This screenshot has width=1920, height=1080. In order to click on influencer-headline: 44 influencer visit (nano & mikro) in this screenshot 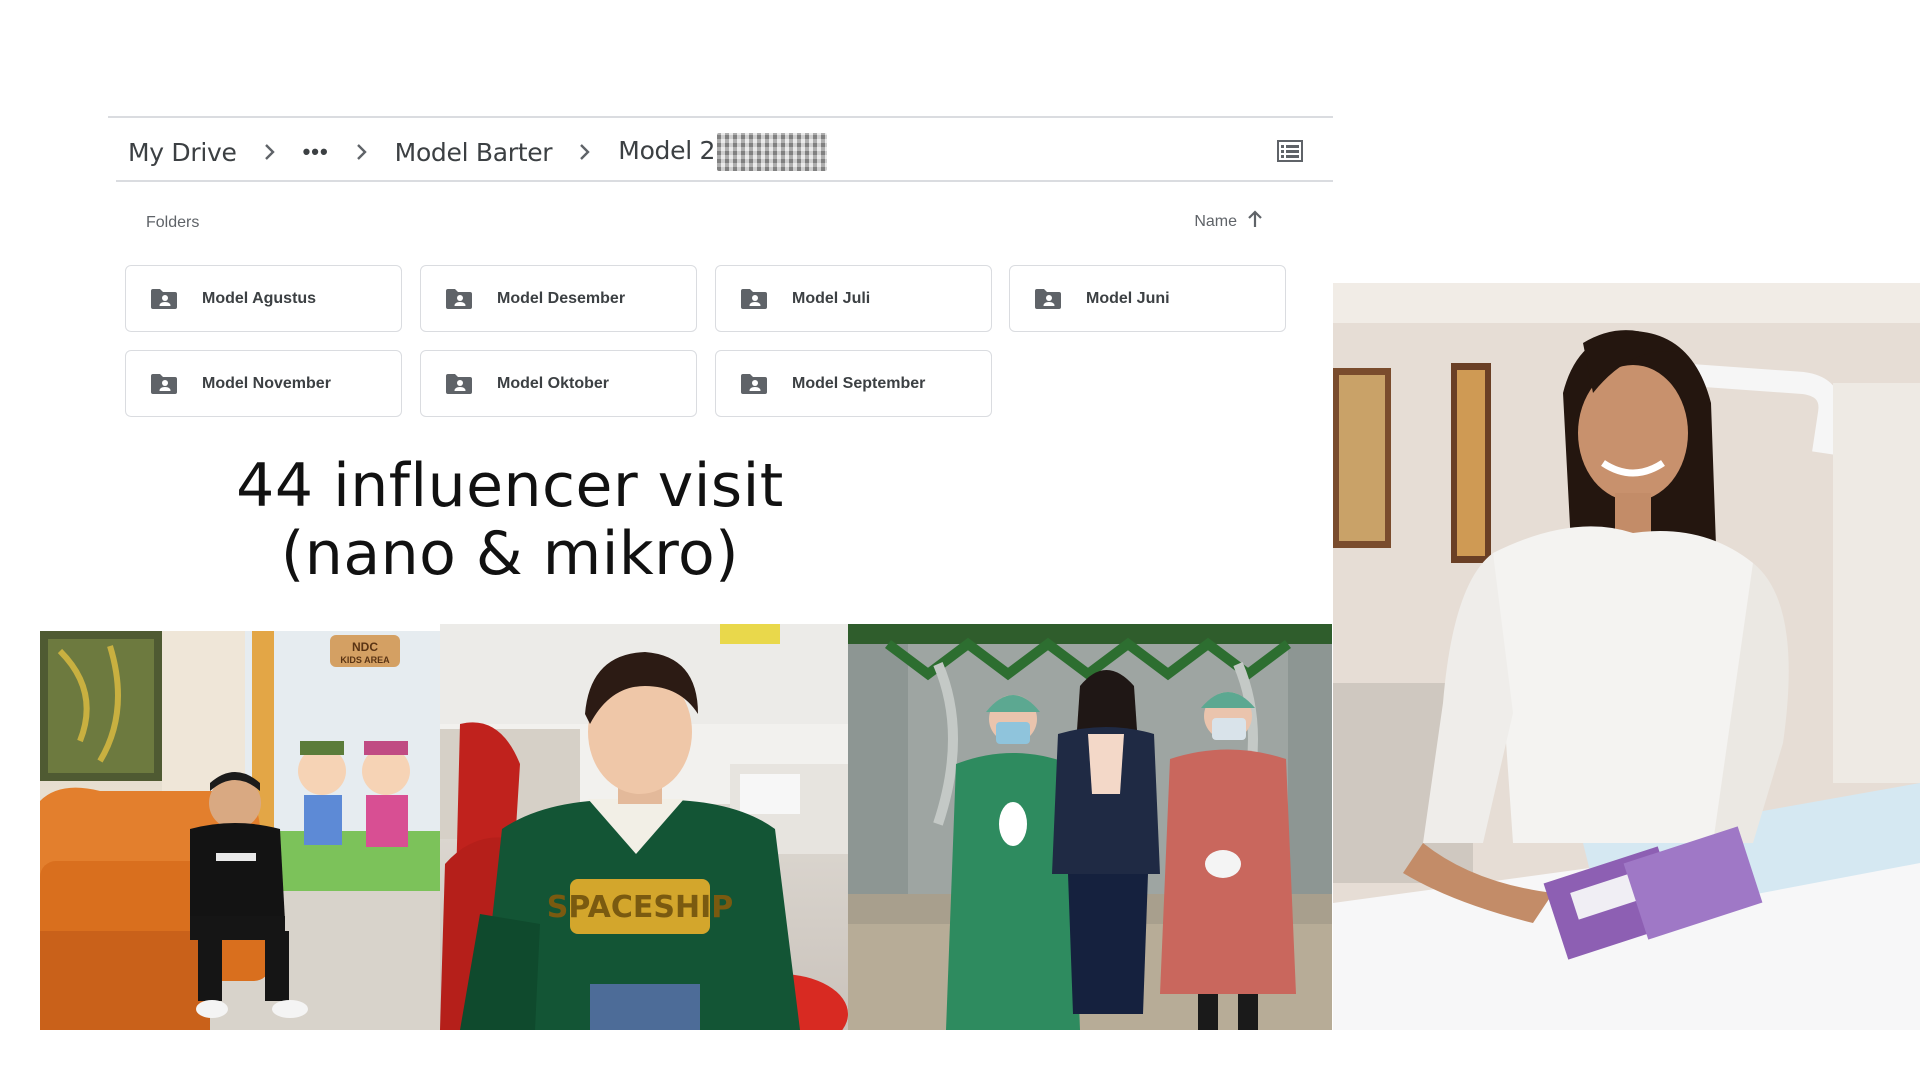, I will do `click(510, 520)`.